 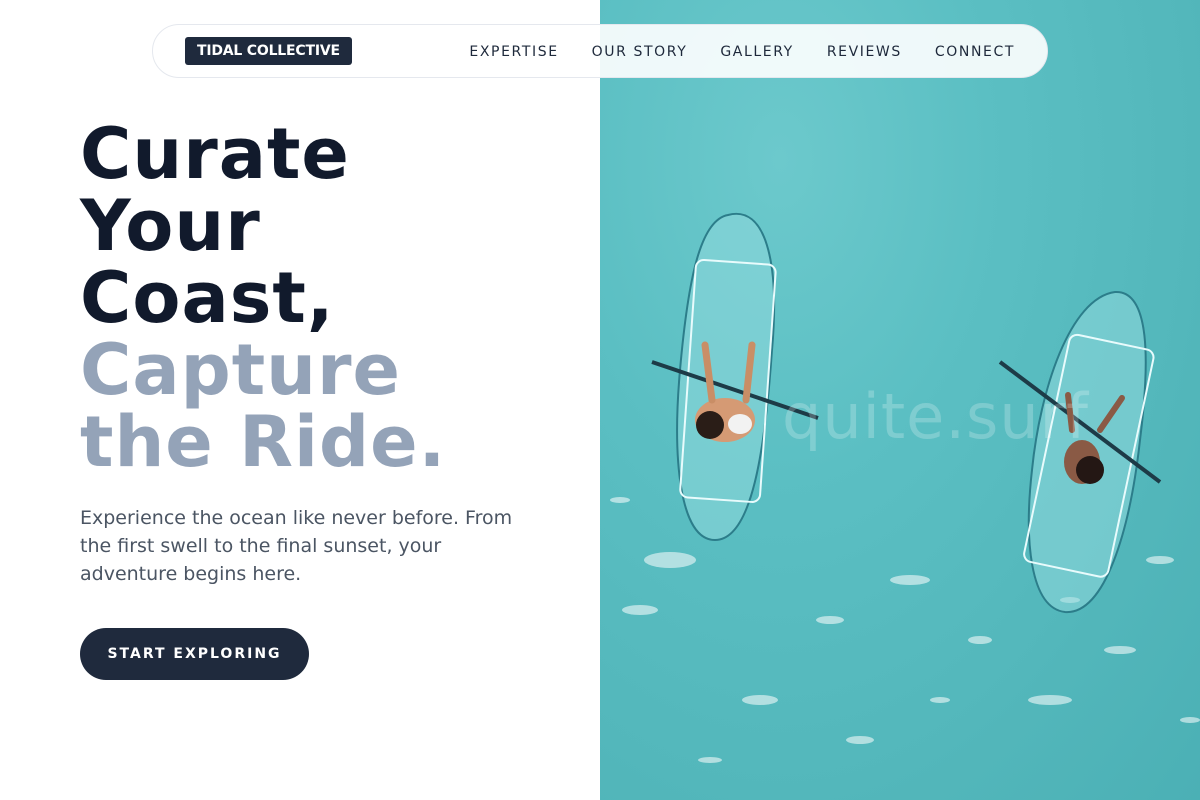 I want to click on nav-item-connect: CONNECT, so click(x=975, y=52).